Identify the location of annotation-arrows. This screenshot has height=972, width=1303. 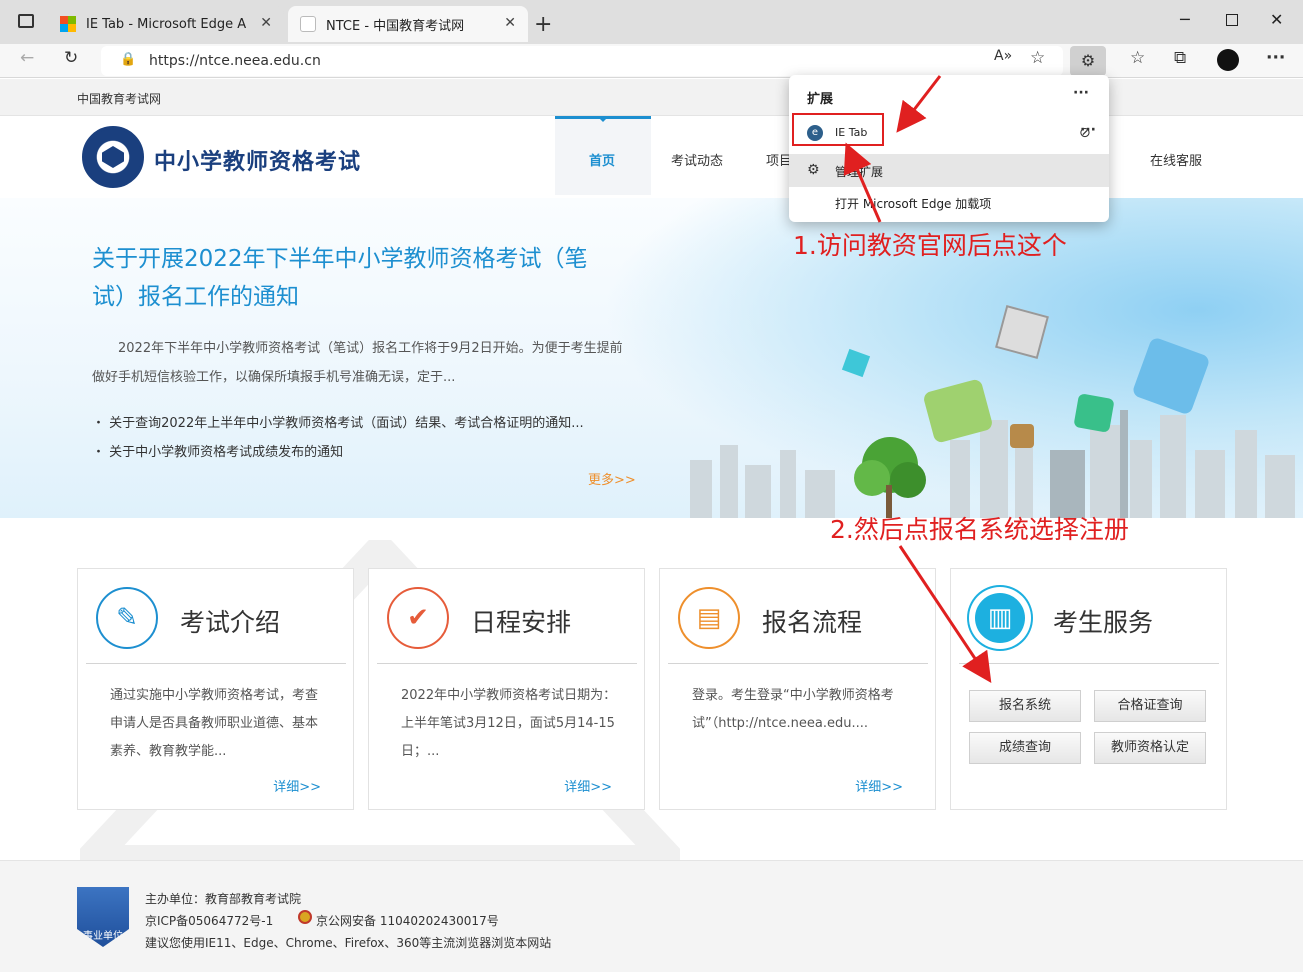
(917, 379).